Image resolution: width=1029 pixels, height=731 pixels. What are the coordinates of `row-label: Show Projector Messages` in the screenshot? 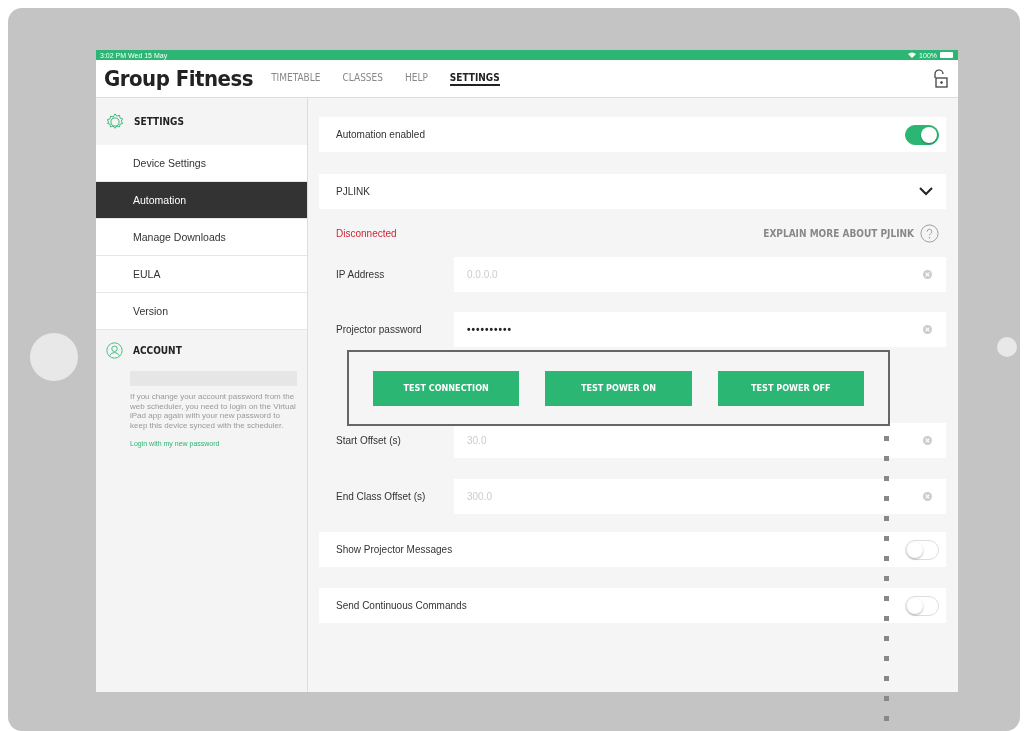 It's located at (394, 549).